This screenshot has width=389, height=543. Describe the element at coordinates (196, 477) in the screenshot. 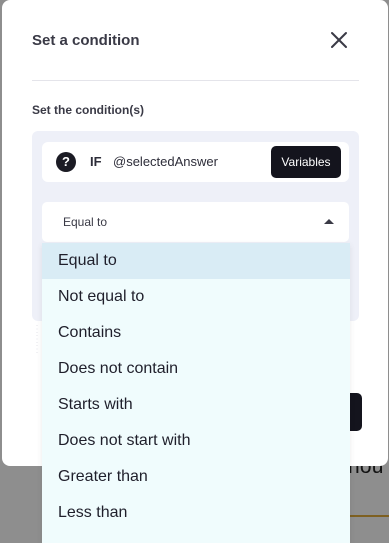

I see `option-greater-than: Greater than` at that location.